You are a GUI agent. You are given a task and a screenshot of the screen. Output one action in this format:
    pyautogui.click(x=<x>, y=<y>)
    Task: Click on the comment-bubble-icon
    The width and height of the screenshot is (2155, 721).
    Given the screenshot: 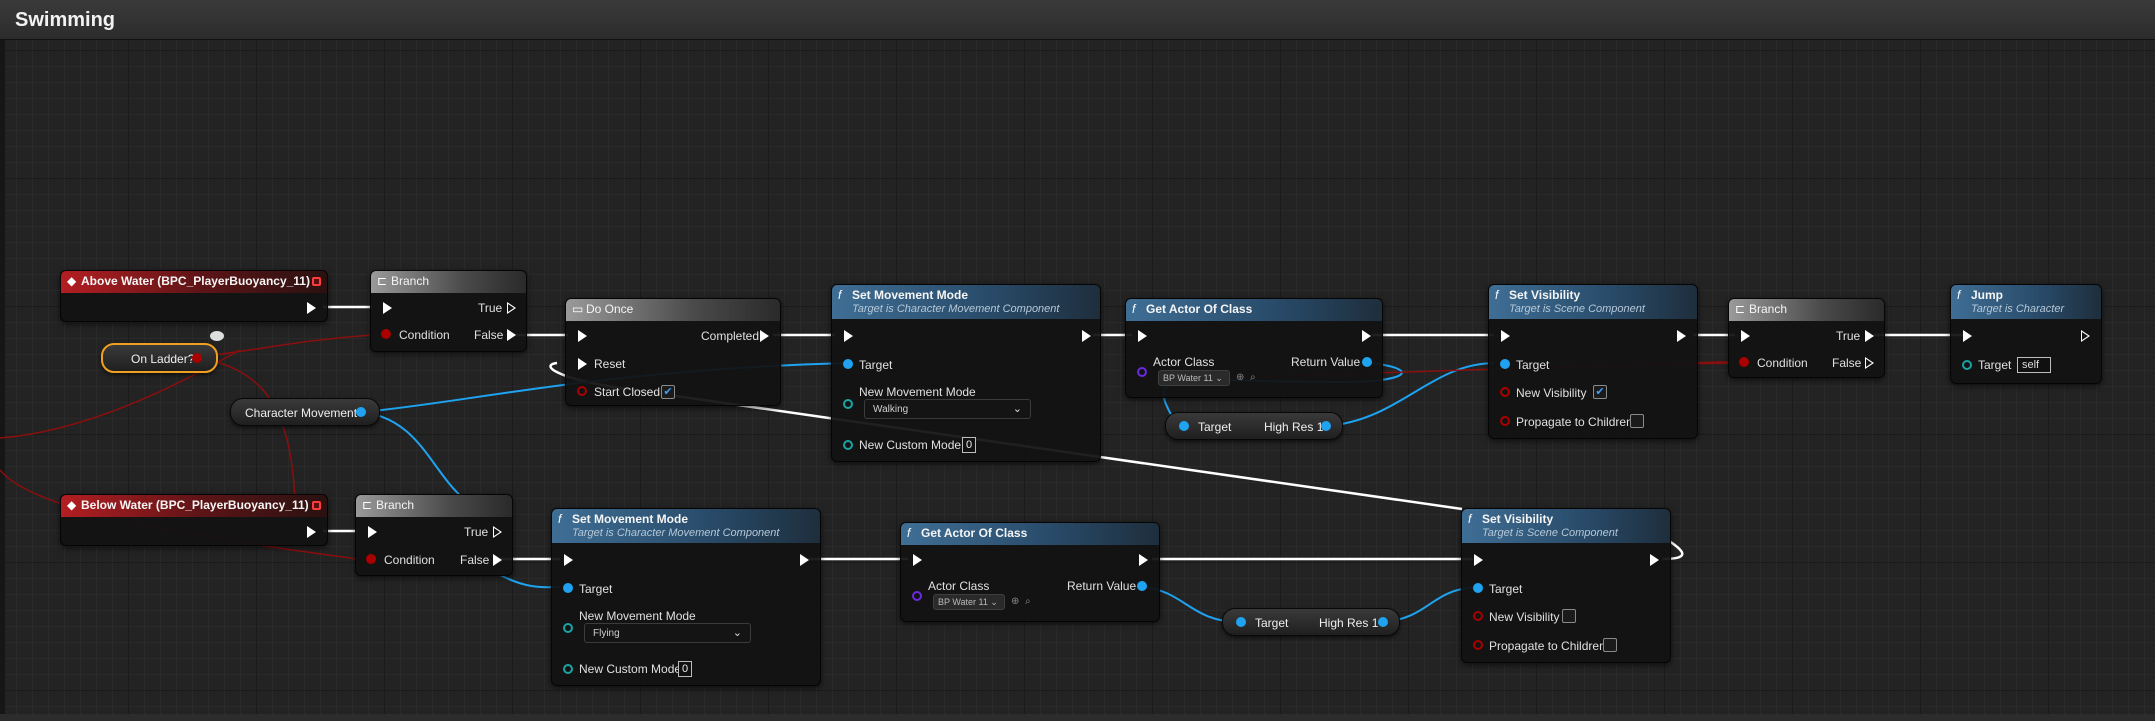 What is the action you would take?
    pyautogui.click(x=217, y=336)
    